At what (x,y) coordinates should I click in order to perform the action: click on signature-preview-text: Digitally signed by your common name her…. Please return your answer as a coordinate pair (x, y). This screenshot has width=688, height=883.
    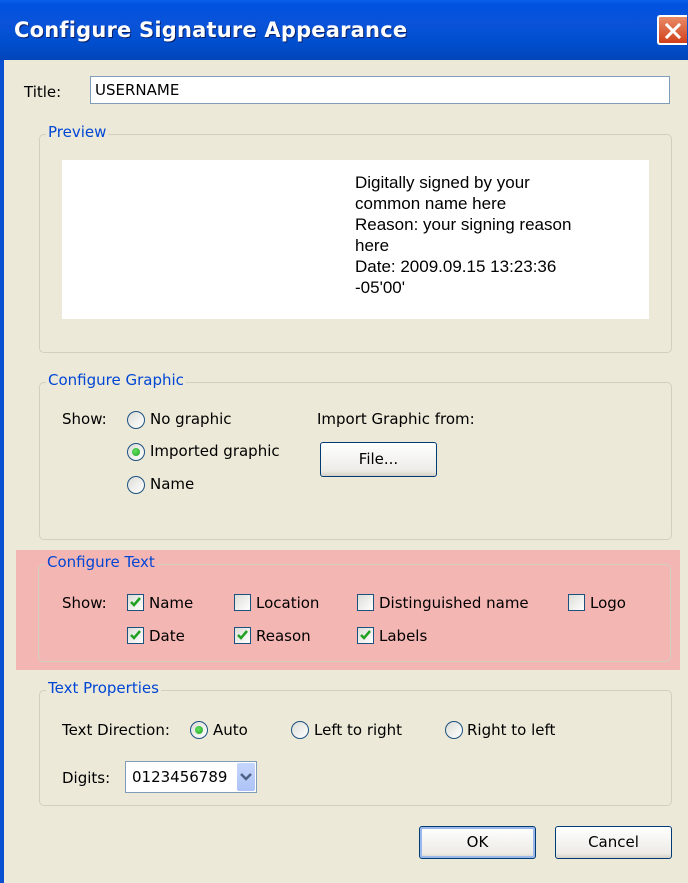
    Looking at the image, I should click on (490, 235).